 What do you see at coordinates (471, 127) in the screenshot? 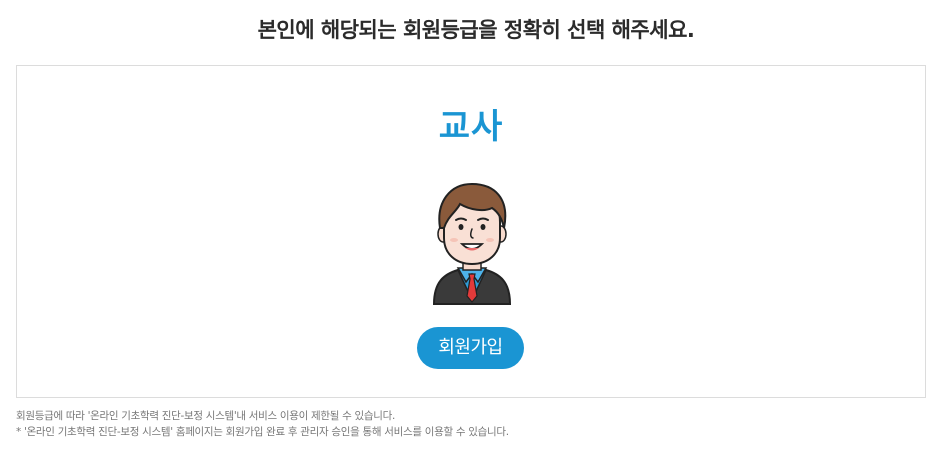
I see `role-title: 교사` at bounding box center [471, 127].